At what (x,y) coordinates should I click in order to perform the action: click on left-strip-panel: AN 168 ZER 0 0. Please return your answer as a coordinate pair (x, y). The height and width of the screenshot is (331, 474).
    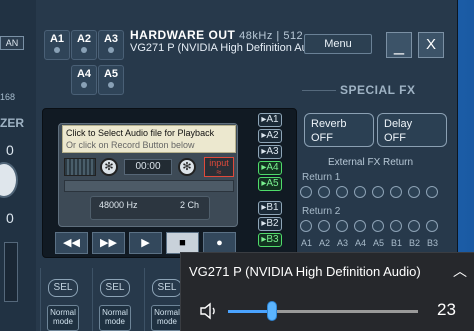
    Looking at the image, I should click on (18, 165).